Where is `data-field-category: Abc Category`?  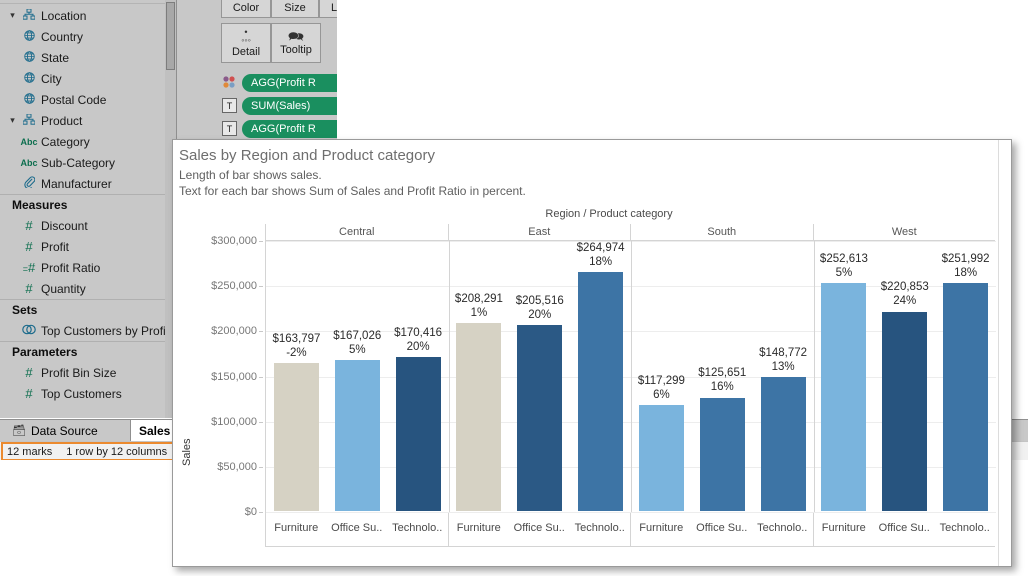 data-field-category: Abc Category is located at coordinates (82, 141).